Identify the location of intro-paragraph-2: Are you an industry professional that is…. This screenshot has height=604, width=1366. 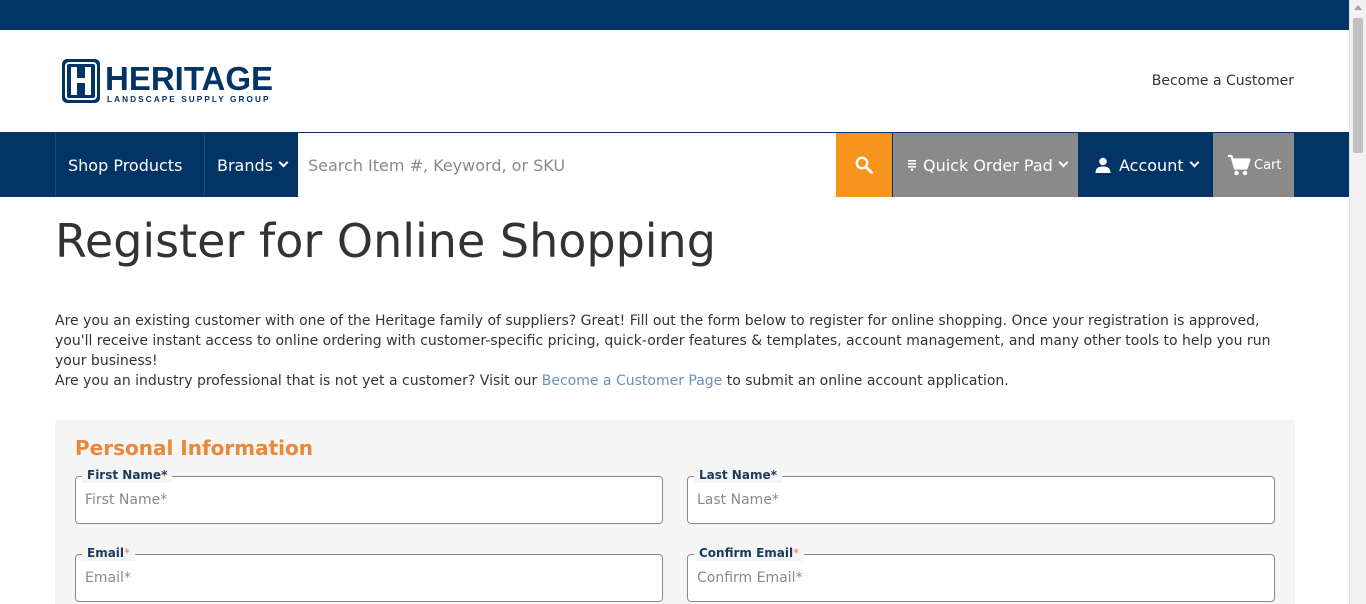
(675, 381).